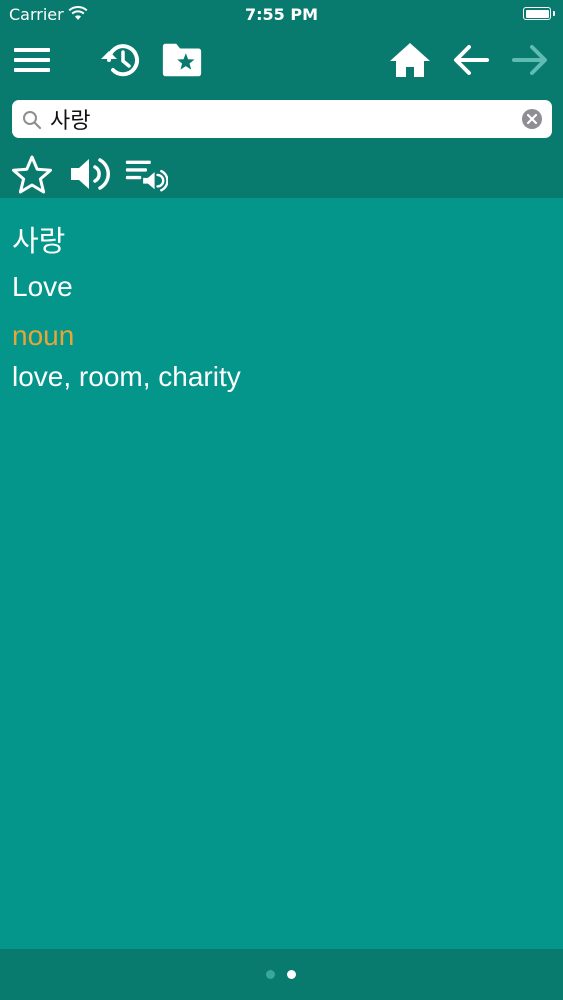 This screenshot has width=563, height=1000. I want to click on speaker-icon, so click(90, 174).